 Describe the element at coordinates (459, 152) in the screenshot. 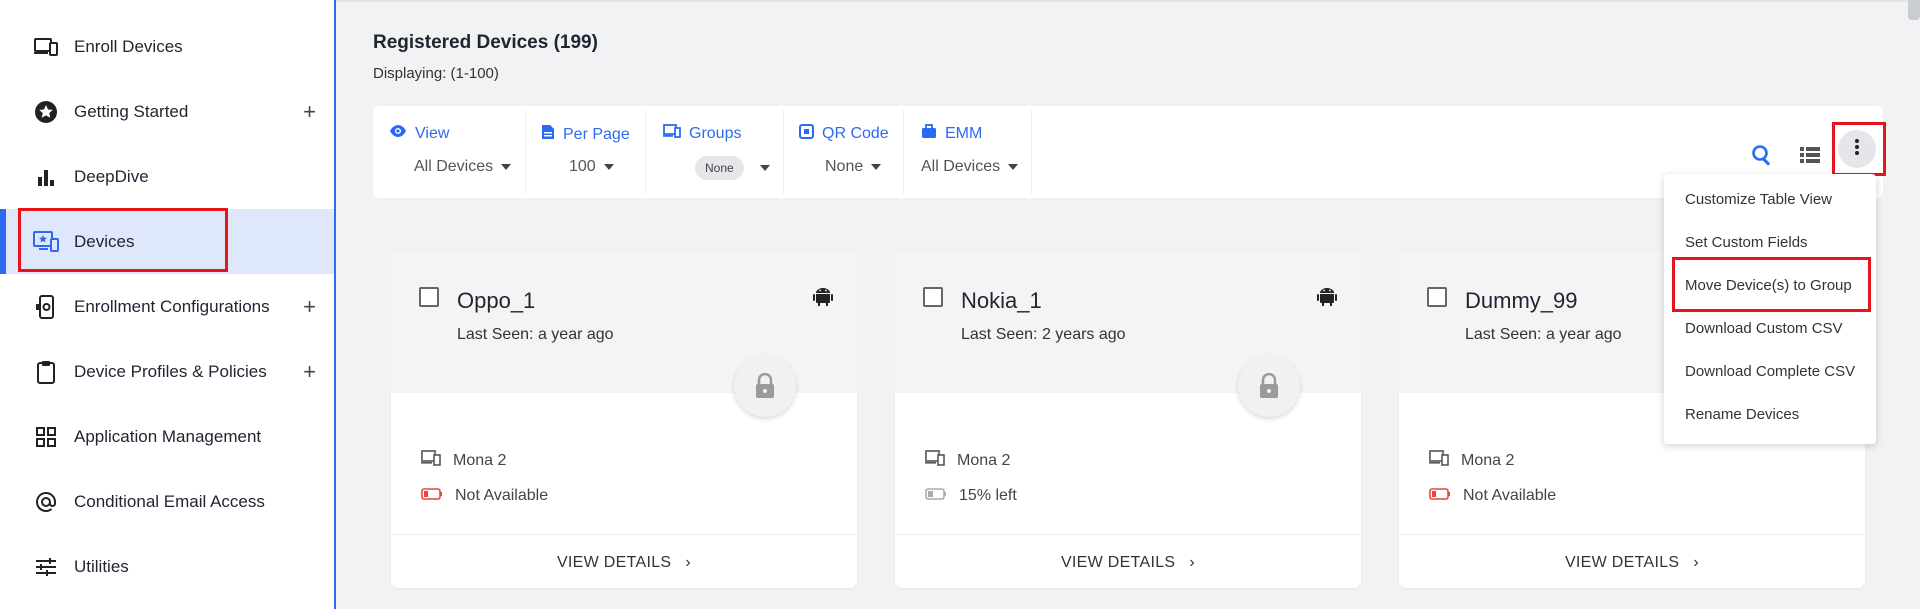

I see `filter-view: View All Devices` at that location.